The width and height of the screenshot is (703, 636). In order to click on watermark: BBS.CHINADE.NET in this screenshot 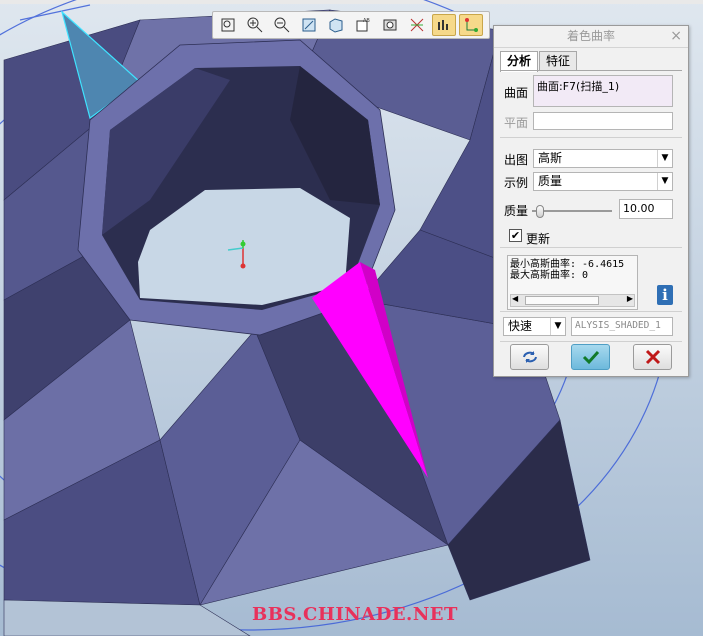, I will do `click(355, 614)`.